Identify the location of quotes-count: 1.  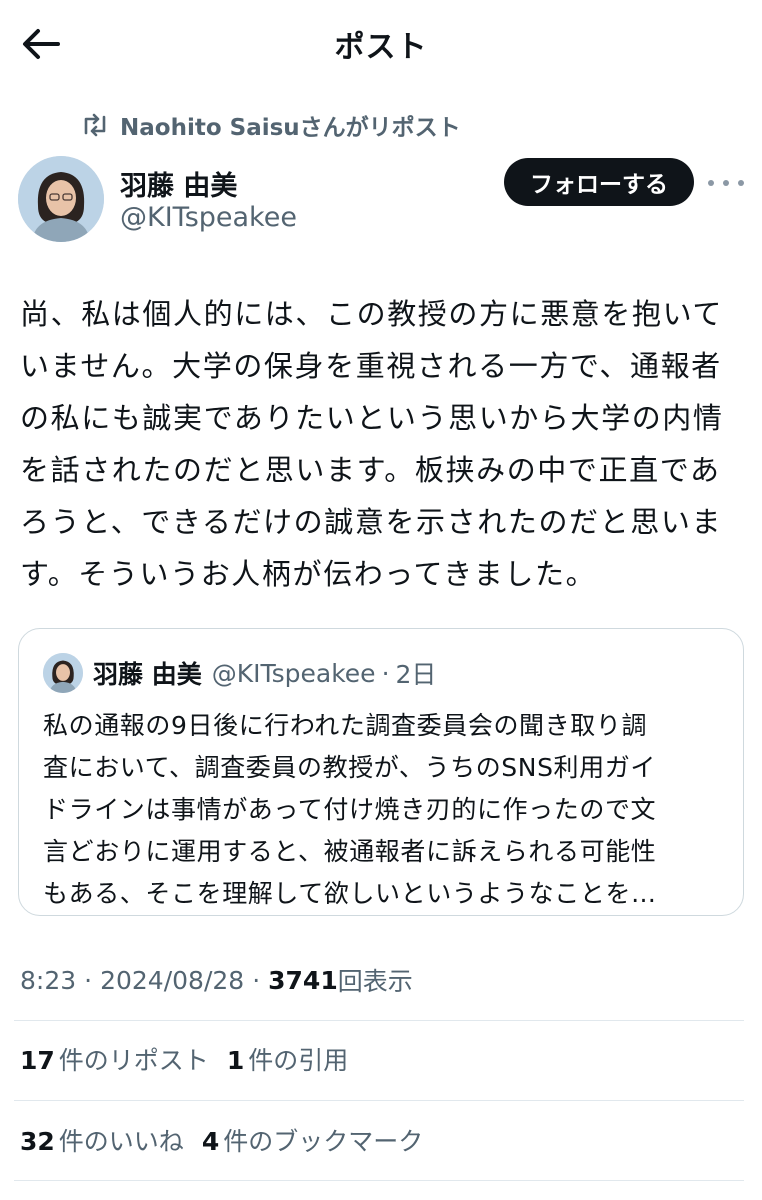
(235, 1060).